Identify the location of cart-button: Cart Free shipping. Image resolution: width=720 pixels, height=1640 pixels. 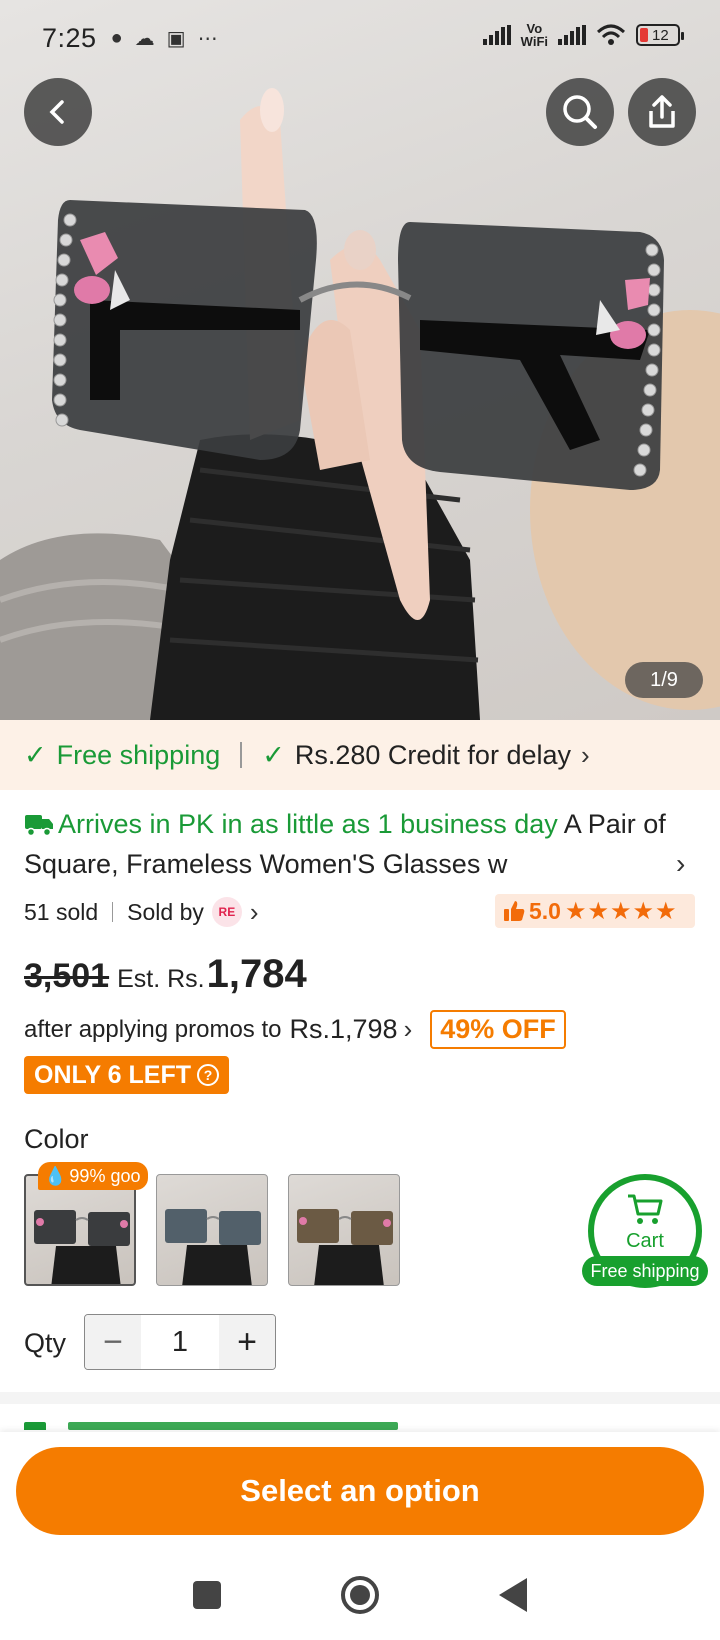
(651, 1231).